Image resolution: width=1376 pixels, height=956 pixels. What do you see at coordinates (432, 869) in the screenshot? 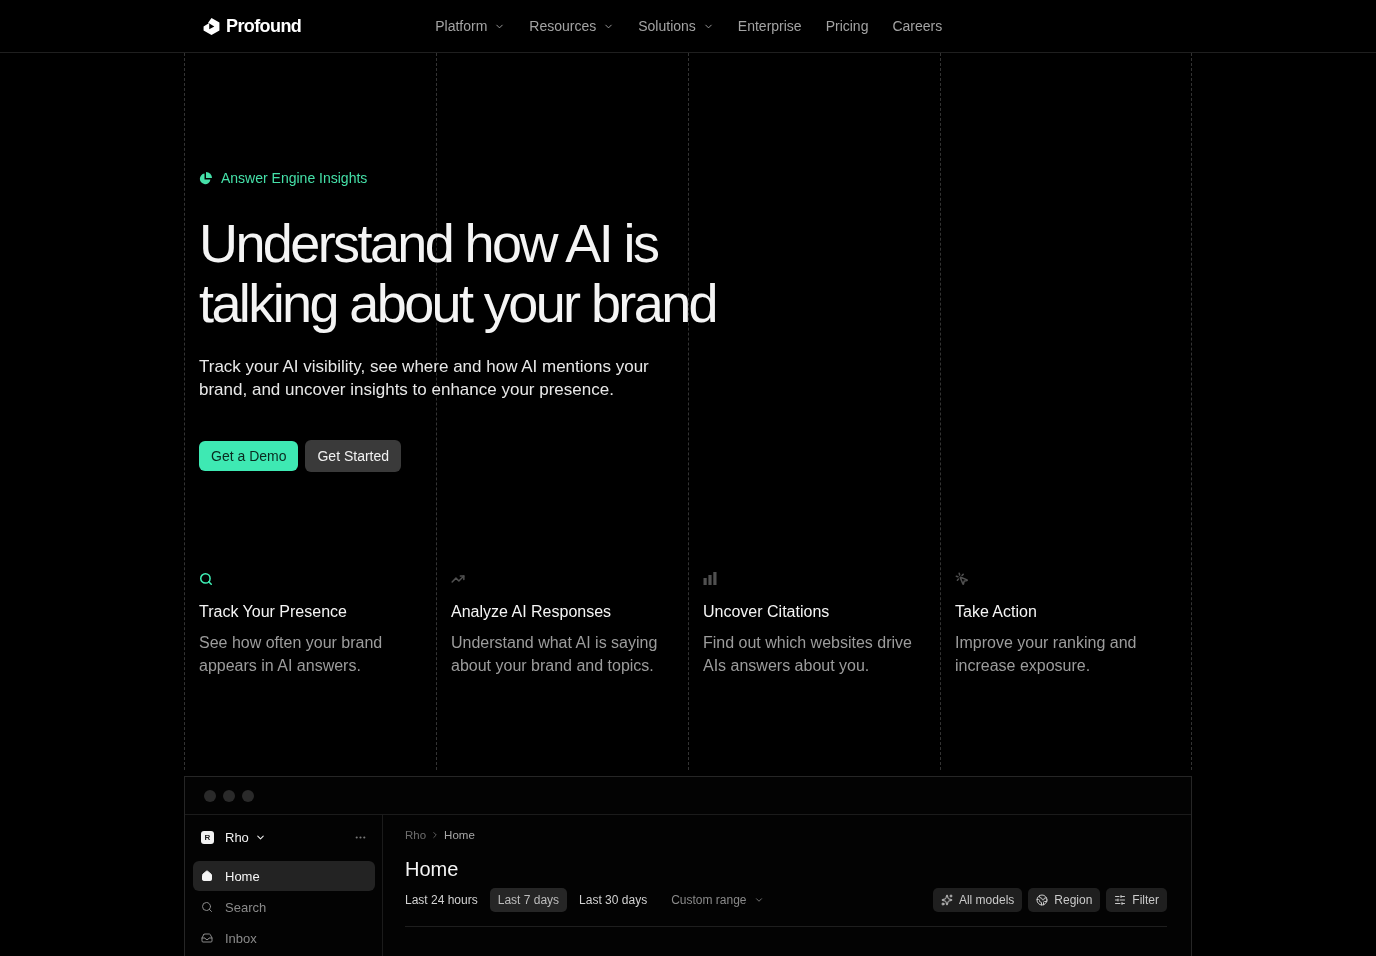
I see `page-title: Home` at bounding box center [432, 869].